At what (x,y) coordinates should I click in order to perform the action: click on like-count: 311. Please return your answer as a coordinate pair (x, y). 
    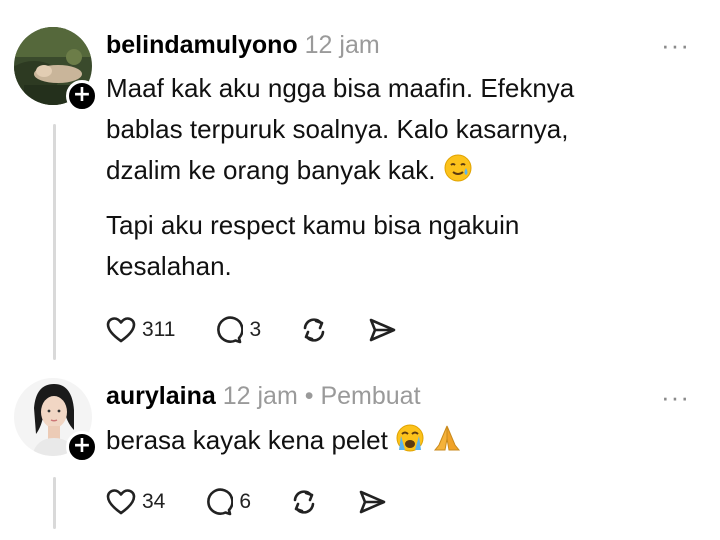
    Looking at the image, I should click on (159, 329).